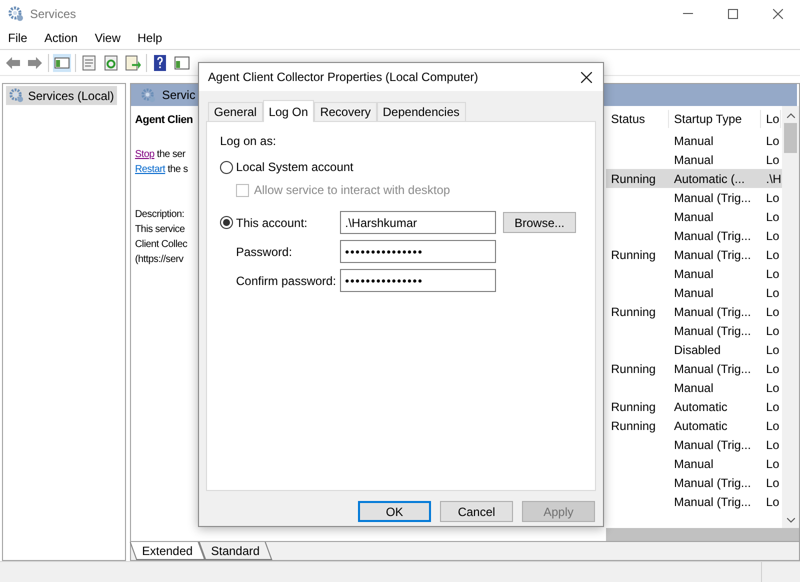  Describe the element at coordinates (89, 63) in the screenshot. I see `properties-icon` at that location.